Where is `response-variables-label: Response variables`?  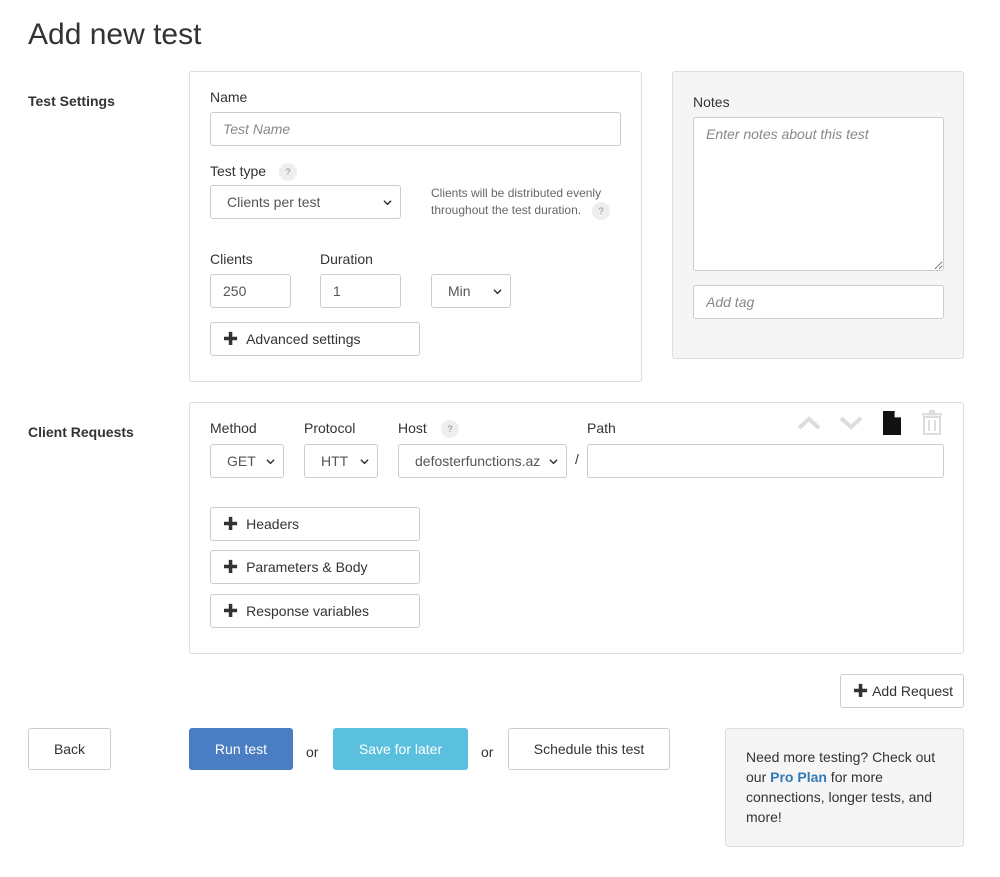 response-variables-label: Response variables is located at coordinates (308, 611).